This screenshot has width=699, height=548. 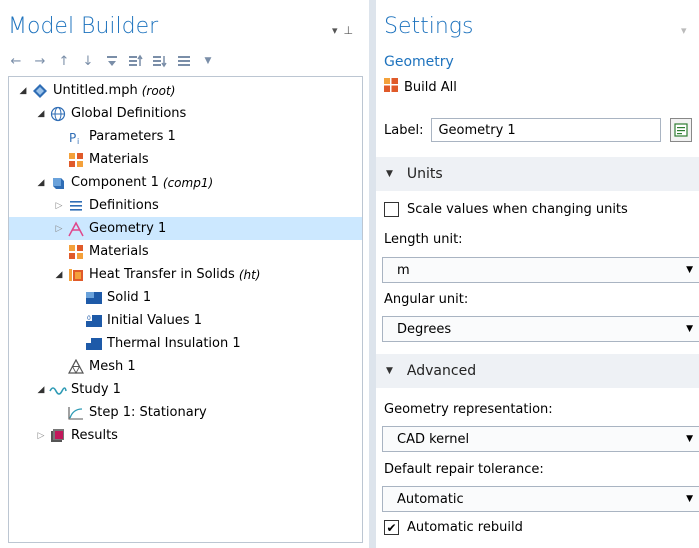 What do you see at coordinates (96, 389) in the screenshot?
I see `tree-item-label: Study 1` at bounding box center [96, 389].